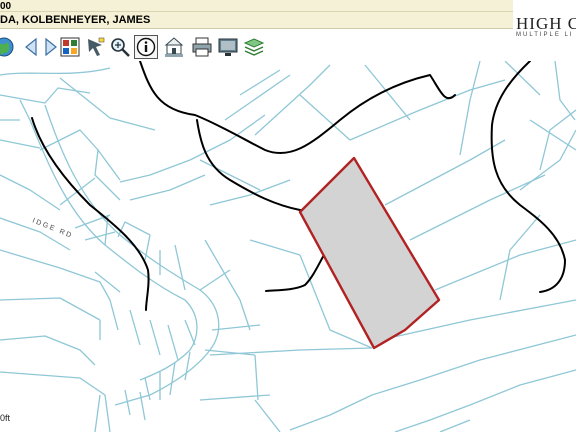 This screenshot has height=432, width=576. Describe the element at coordinates (174, 47) in the screenshot. I see `property-icon` at that location.